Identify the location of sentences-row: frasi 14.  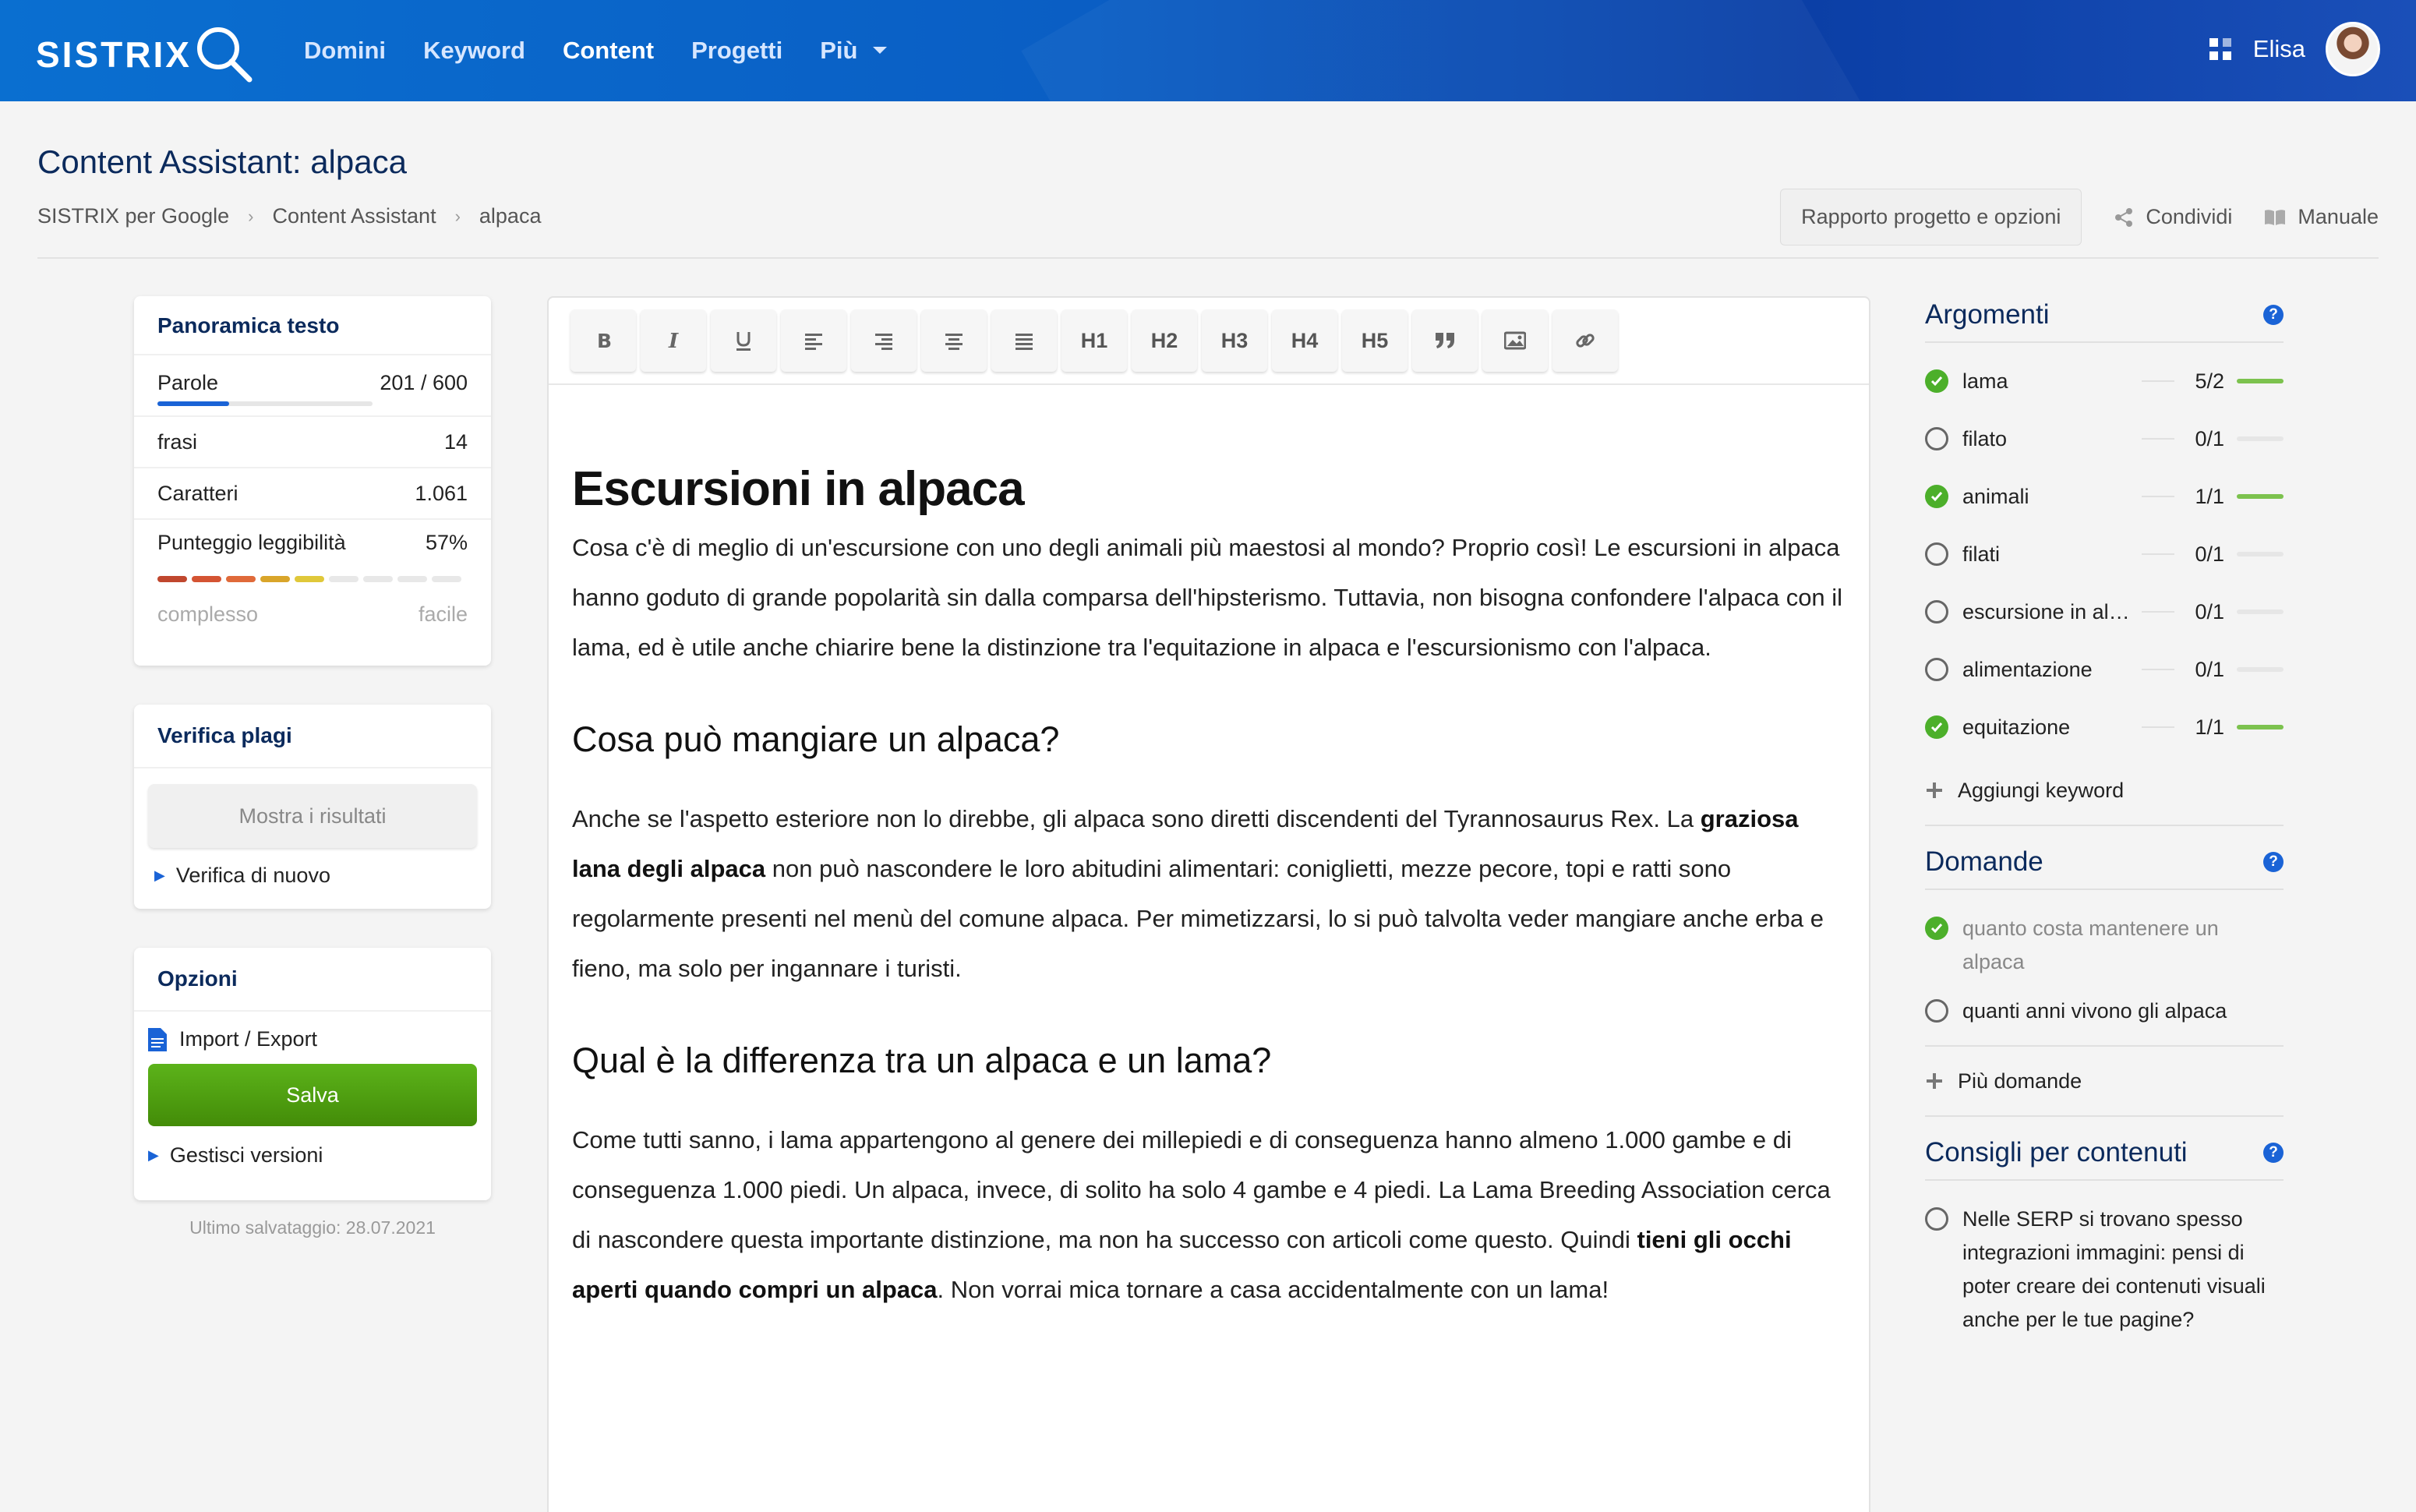
(312, 442).